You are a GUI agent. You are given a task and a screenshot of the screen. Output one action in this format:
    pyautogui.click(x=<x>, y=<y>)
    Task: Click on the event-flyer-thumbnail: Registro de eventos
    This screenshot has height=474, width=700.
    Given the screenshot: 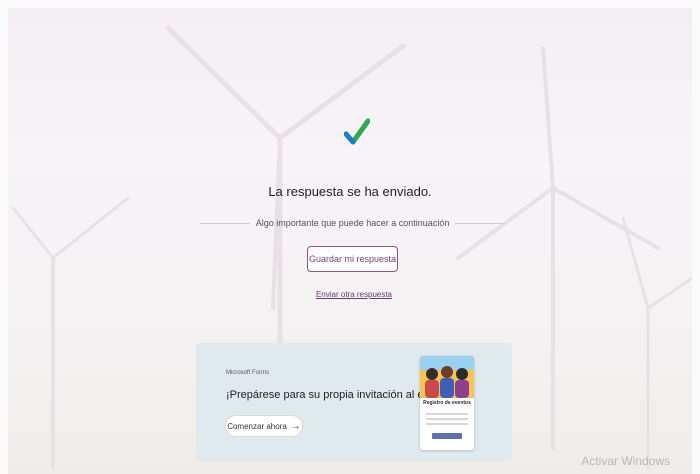 What is the action you would take?
    pyautogui.click(x=447, y=403)
    